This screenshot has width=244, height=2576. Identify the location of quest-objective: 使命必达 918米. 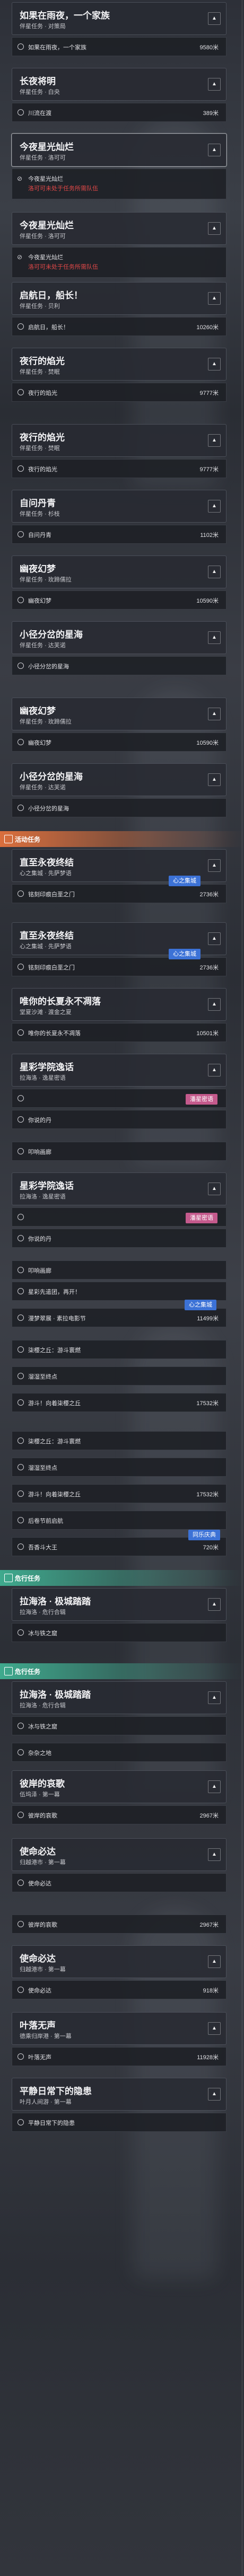
(119, 1989).